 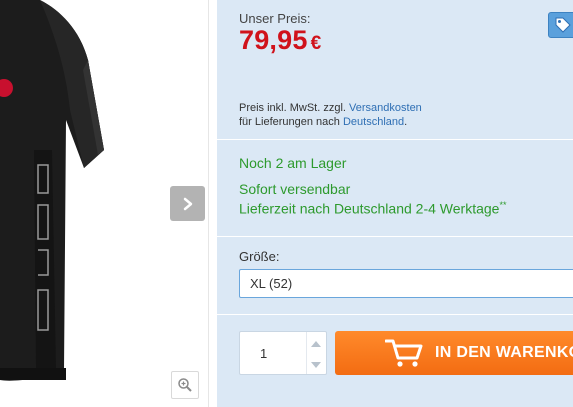 I want to click on country-link: Deutschland, so click(x=373, y=122).